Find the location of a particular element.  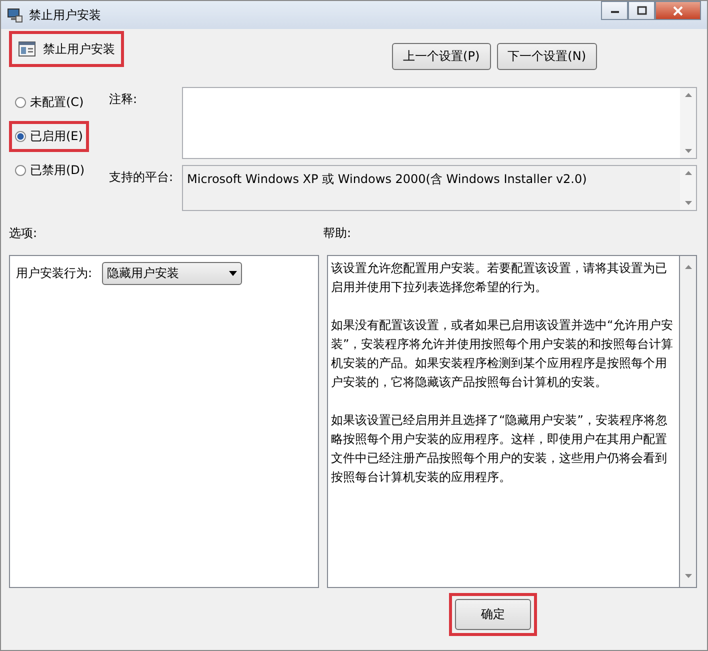

caret-icon is located at coordinates (233, 273).